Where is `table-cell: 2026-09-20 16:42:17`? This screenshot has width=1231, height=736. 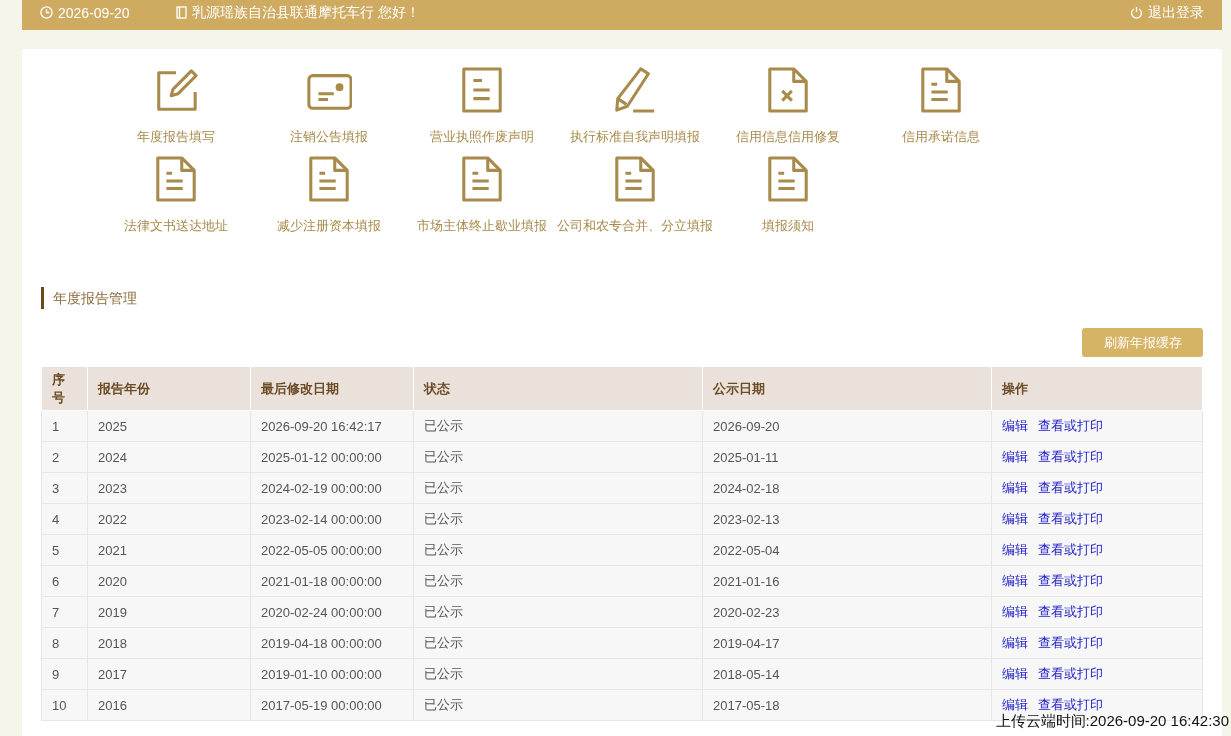 table-cell: 2026-09-20 16:42:17 is located at coordinates (332, 426).